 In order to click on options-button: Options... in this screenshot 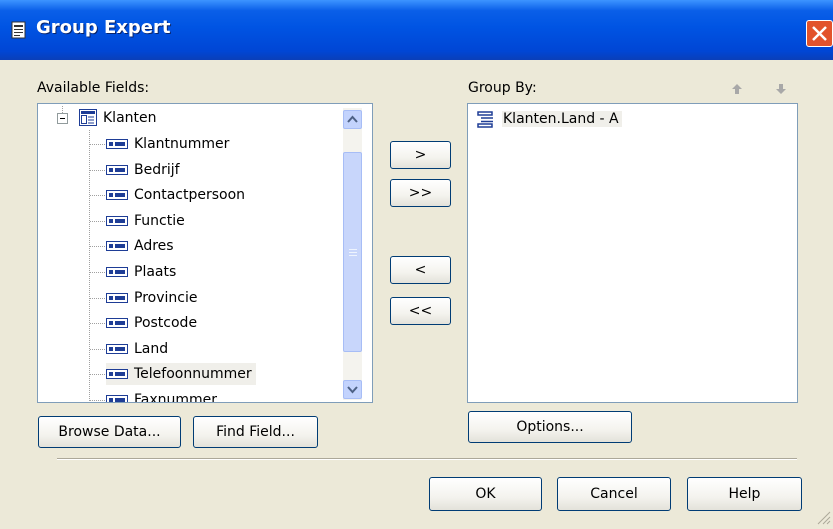, I will do `click(550, 427)`.